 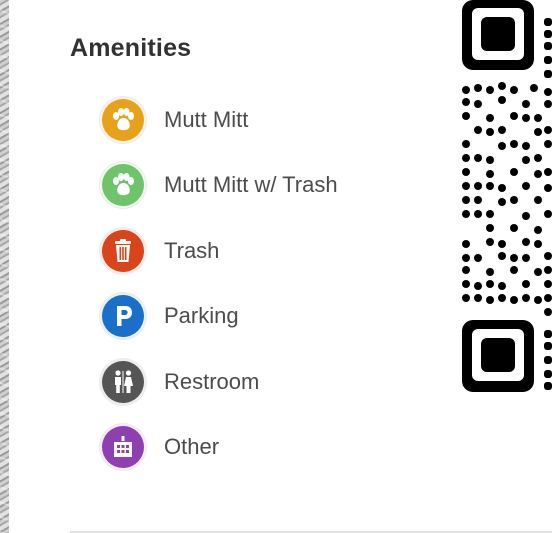 I want to click on legend-item-mutt-mitt-trash: Mutt Mitt w/ Trash, so click(x=265, y=185).